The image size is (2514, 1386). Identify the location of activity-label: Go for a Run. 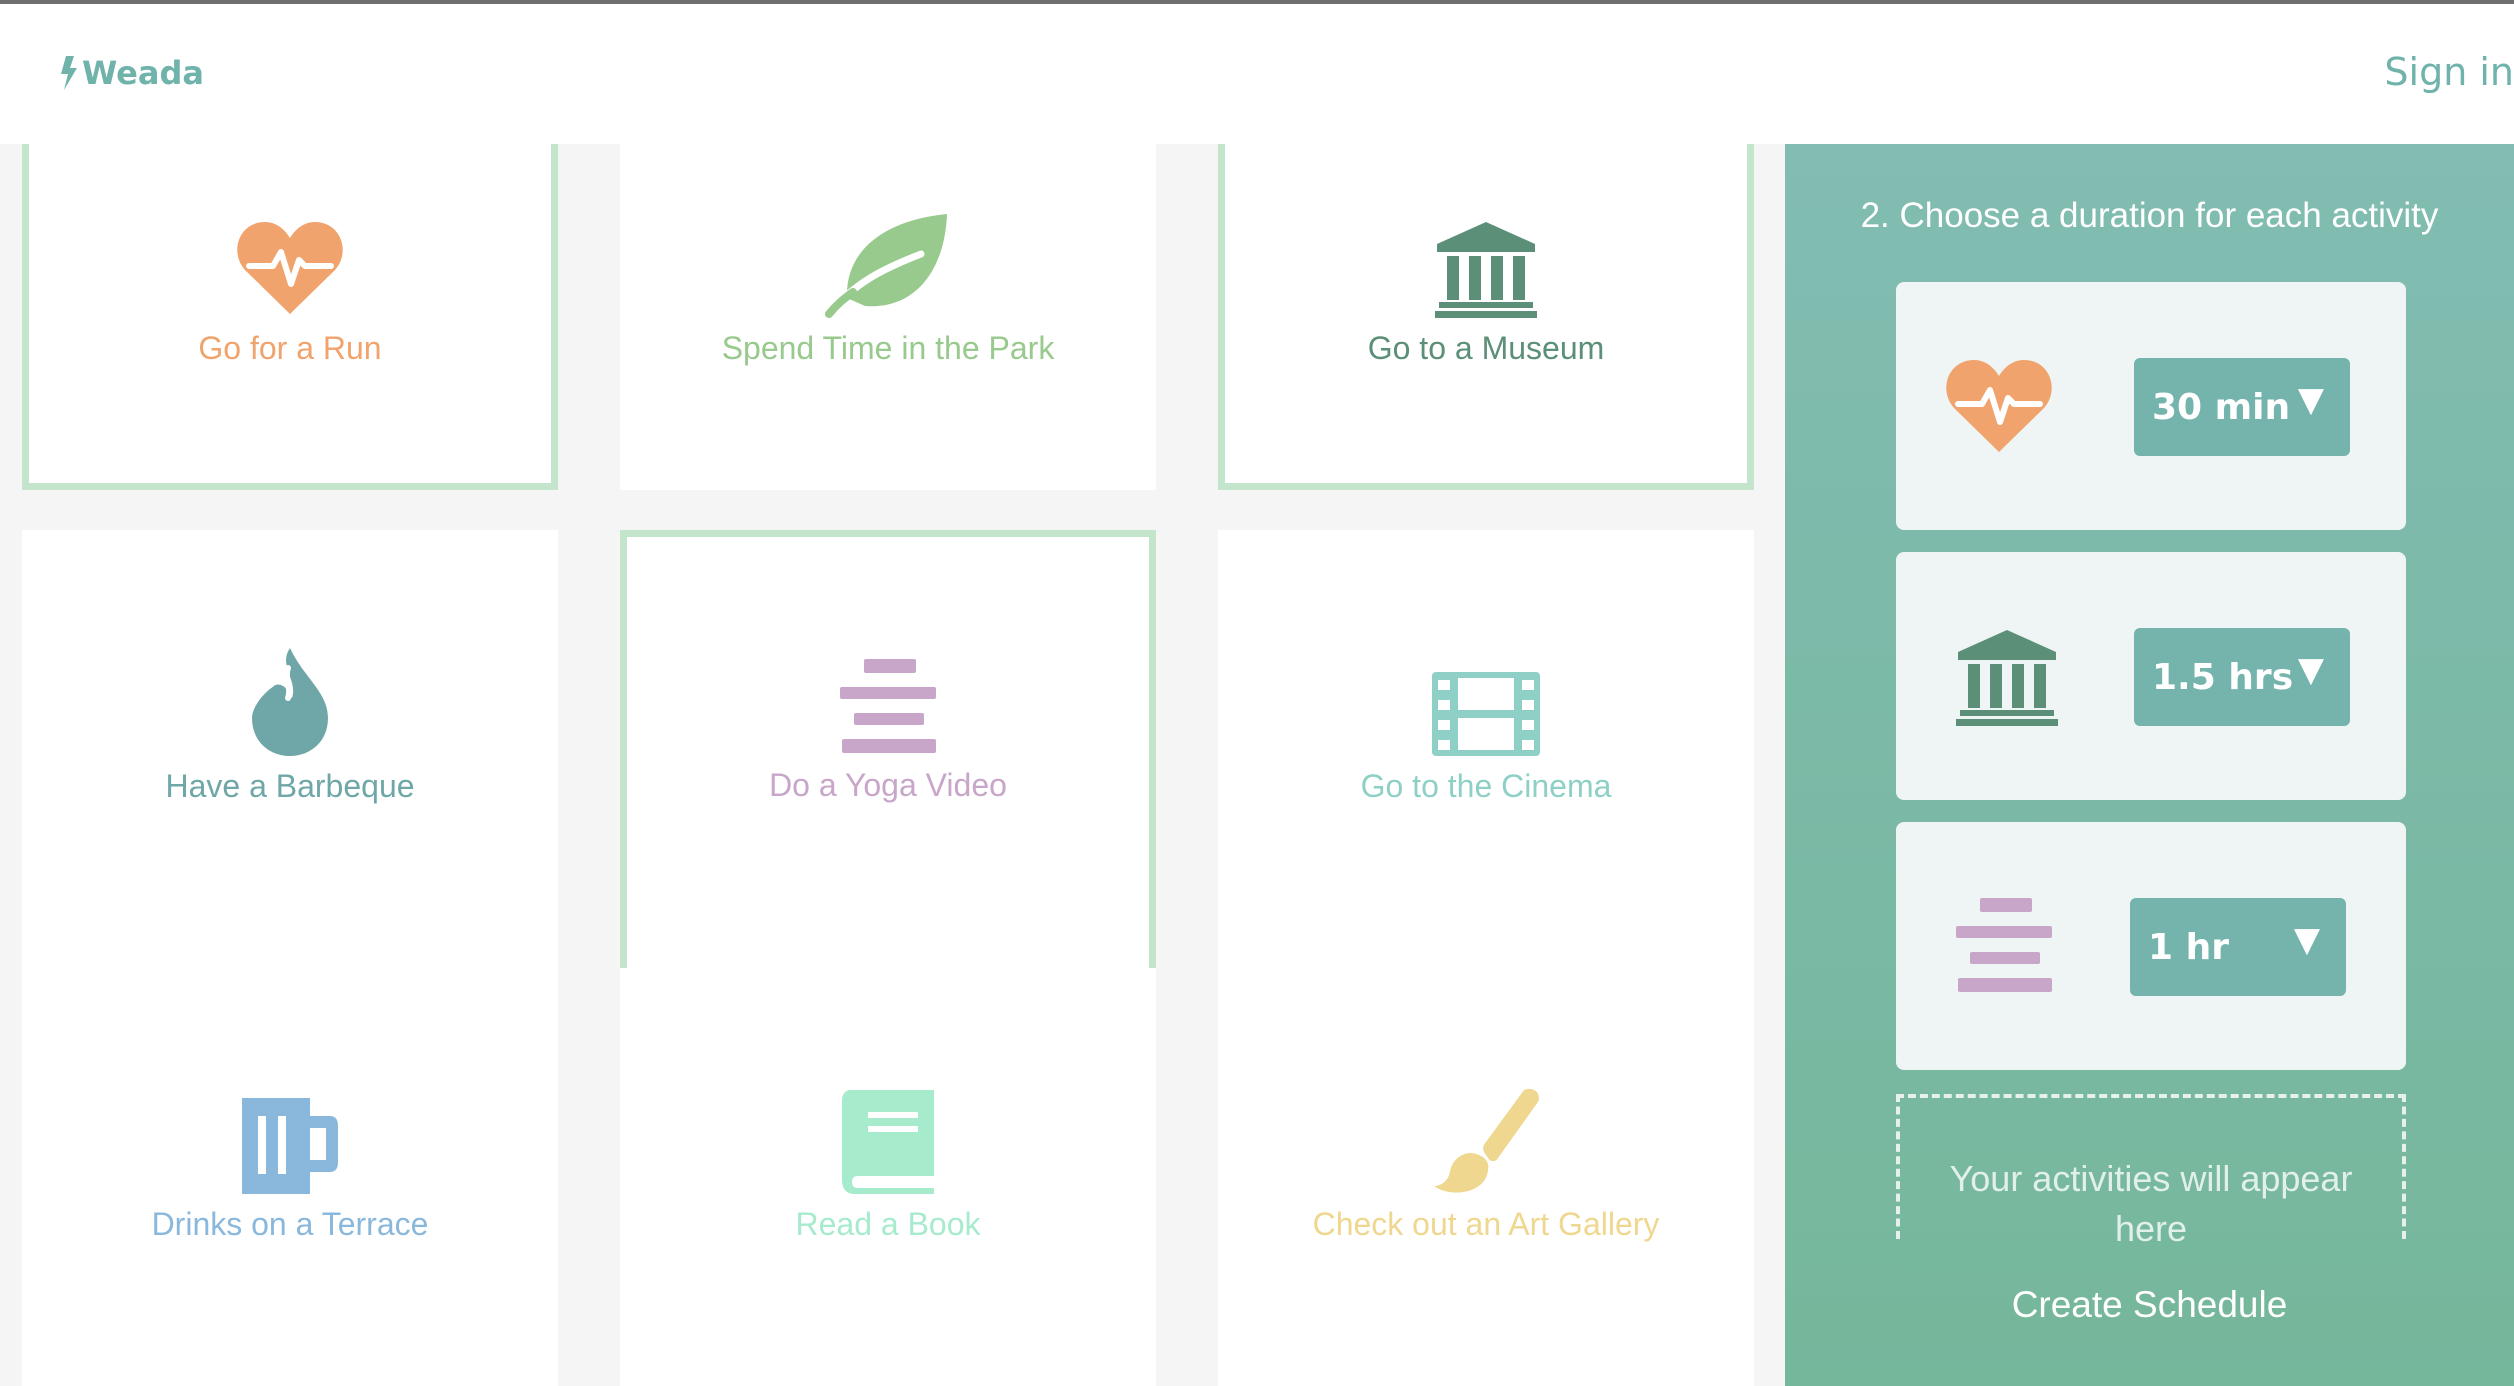
(290, 348).